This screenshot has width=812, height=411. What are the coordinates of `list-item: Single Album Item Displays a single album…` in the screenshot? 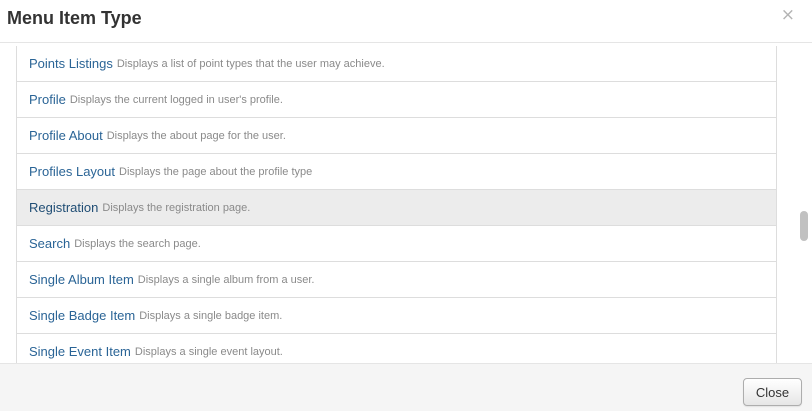 It's located at (396, 280).